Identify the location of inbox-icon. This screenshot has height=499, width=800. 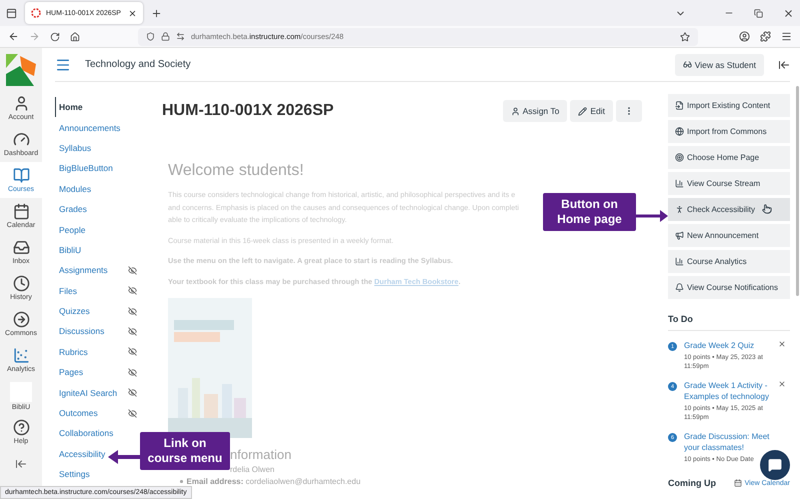
(21, 247).